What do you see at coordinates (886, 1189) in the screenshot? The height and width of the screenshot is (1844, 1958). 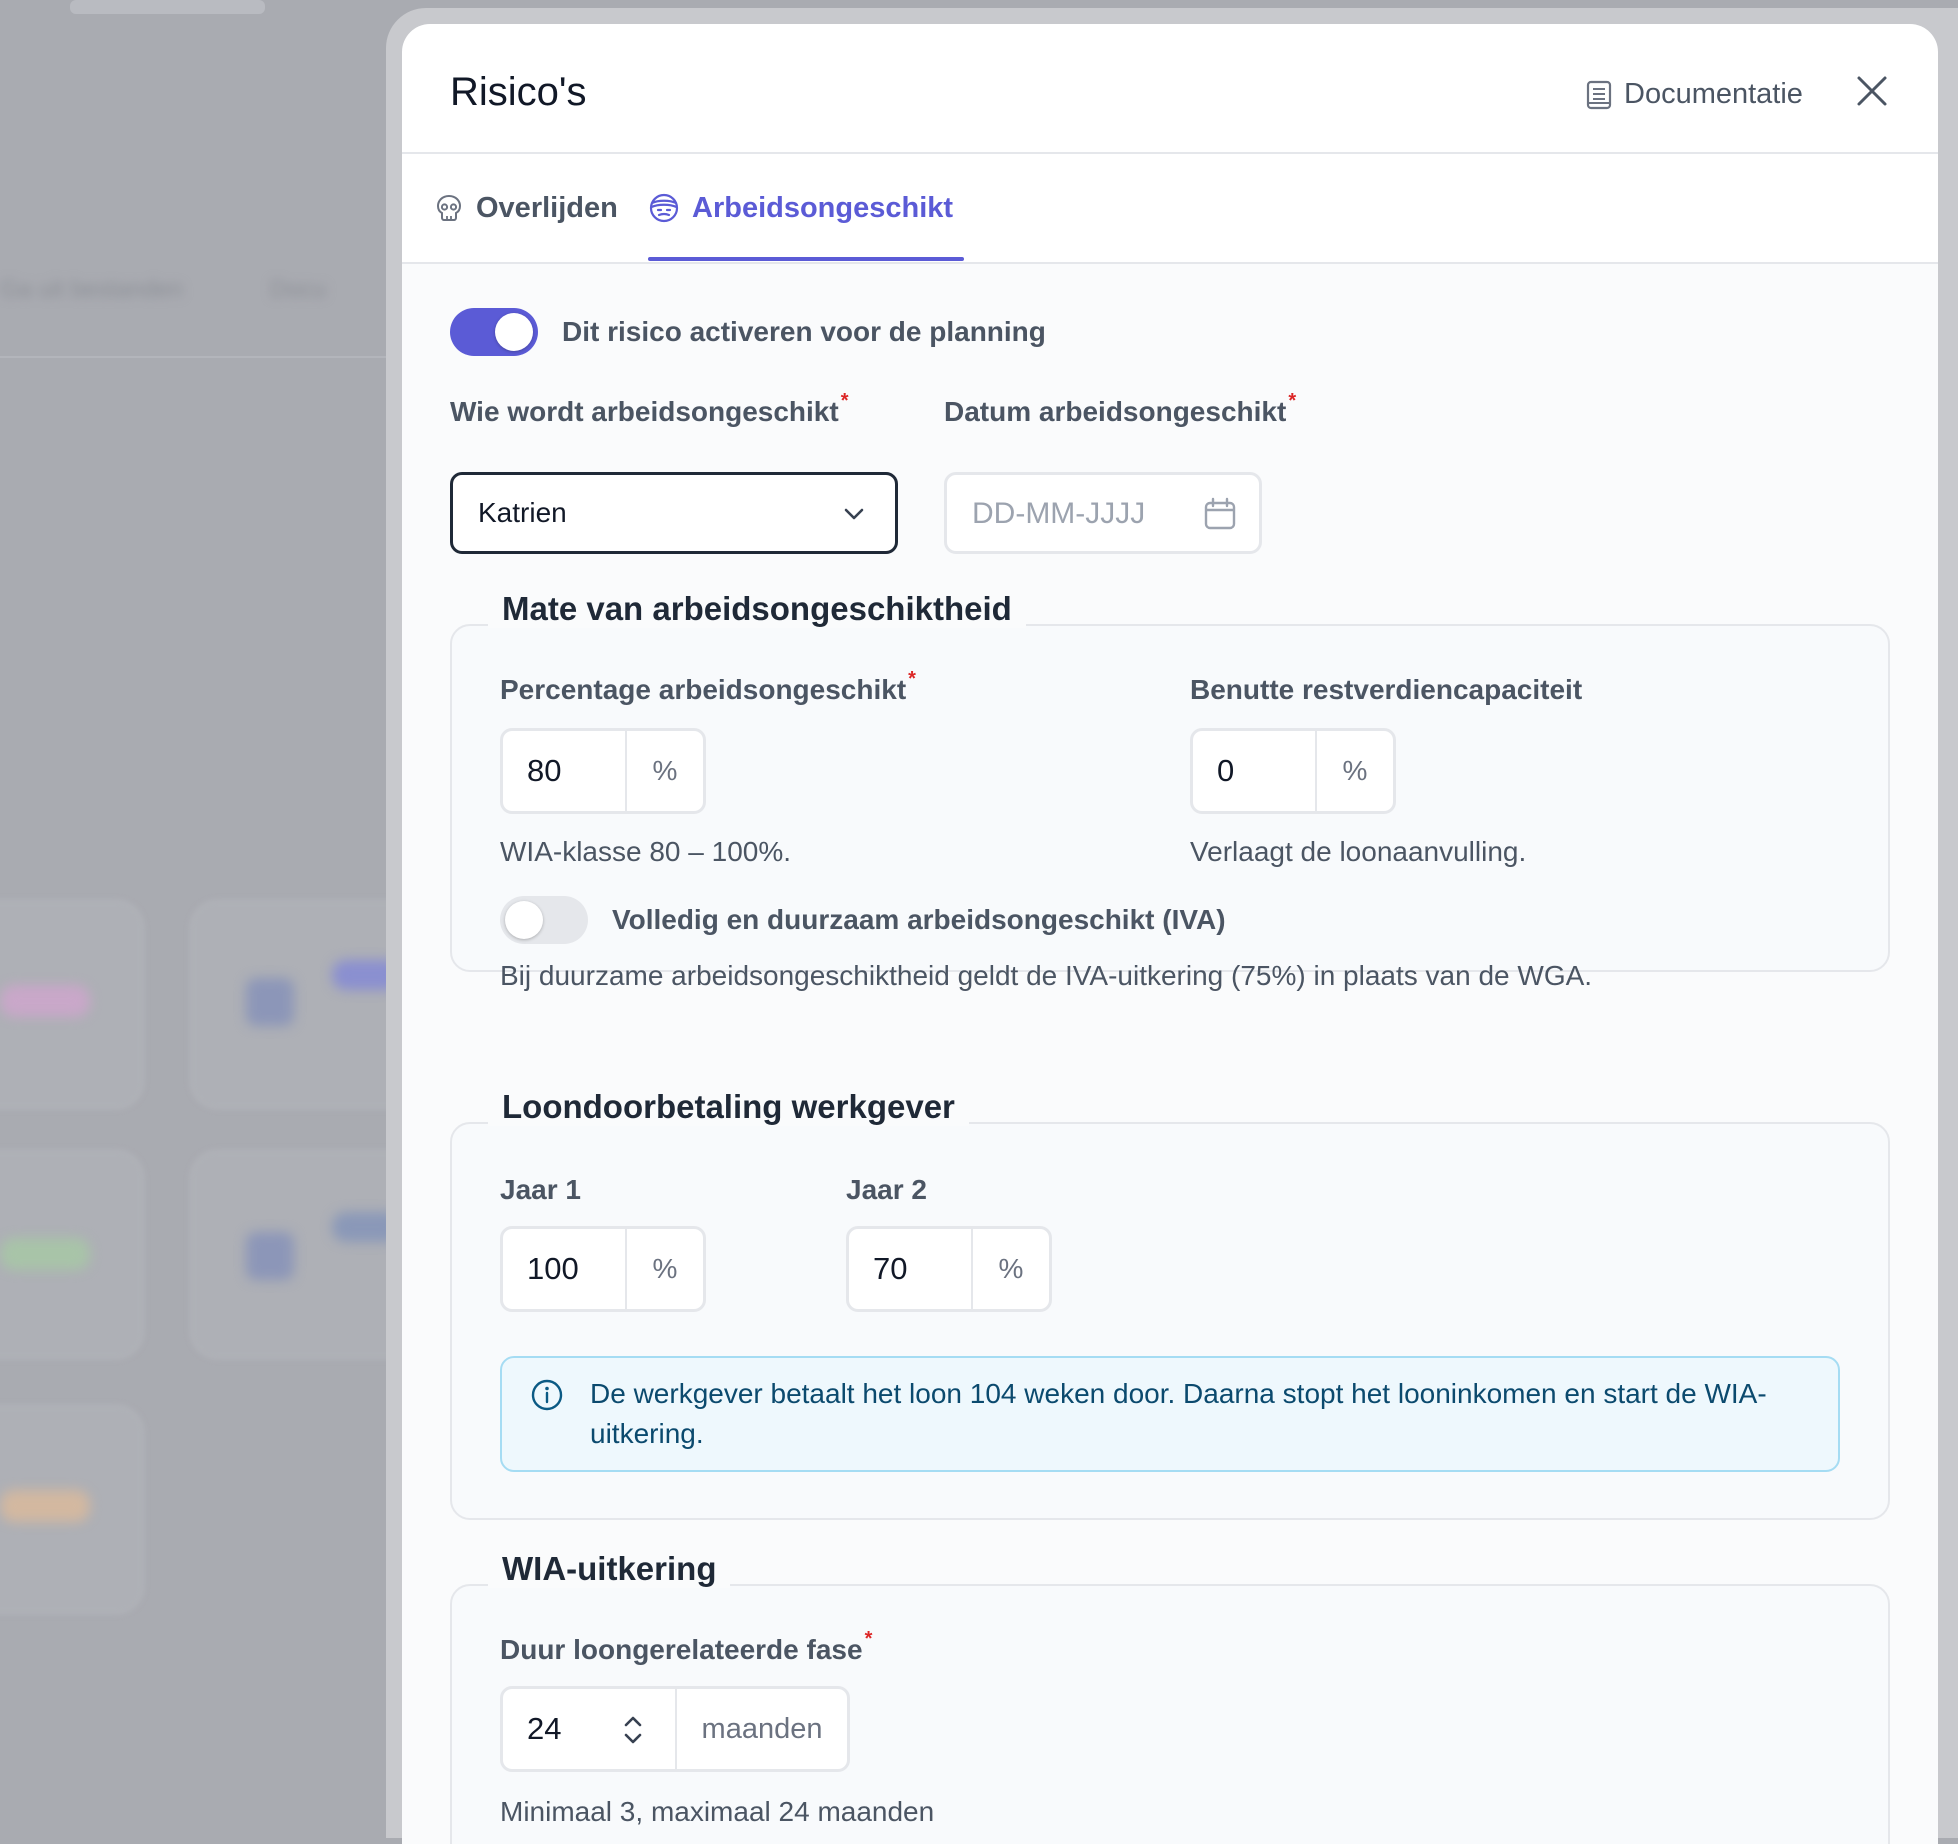 I see `year2-label: Jaar 2` at bounding box center [886, 1189].